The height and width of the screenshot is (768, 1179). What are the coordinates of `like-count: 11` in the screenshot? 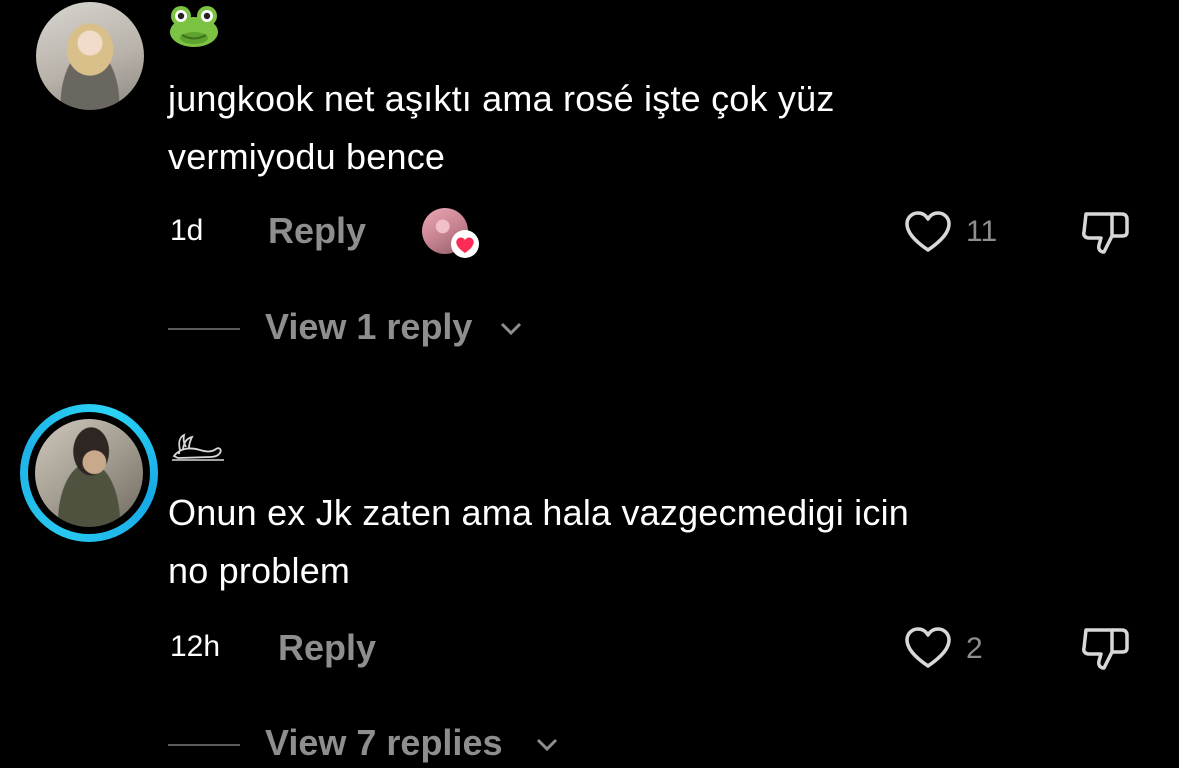 It's located at (982, 231).